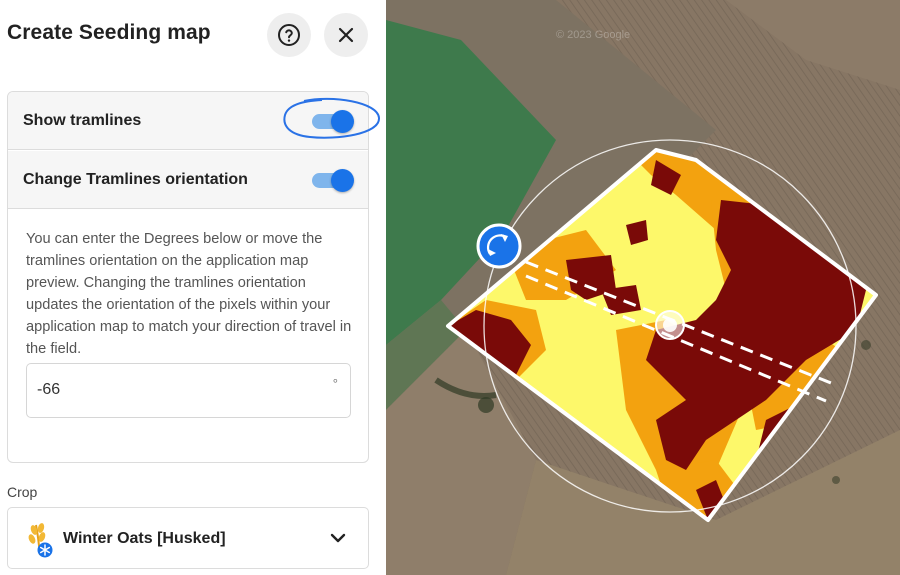 This screenshot has width=900, height=575. Describe the element at coordinates (177, 390) in the screenshot. I see `degrees-input` at that location.